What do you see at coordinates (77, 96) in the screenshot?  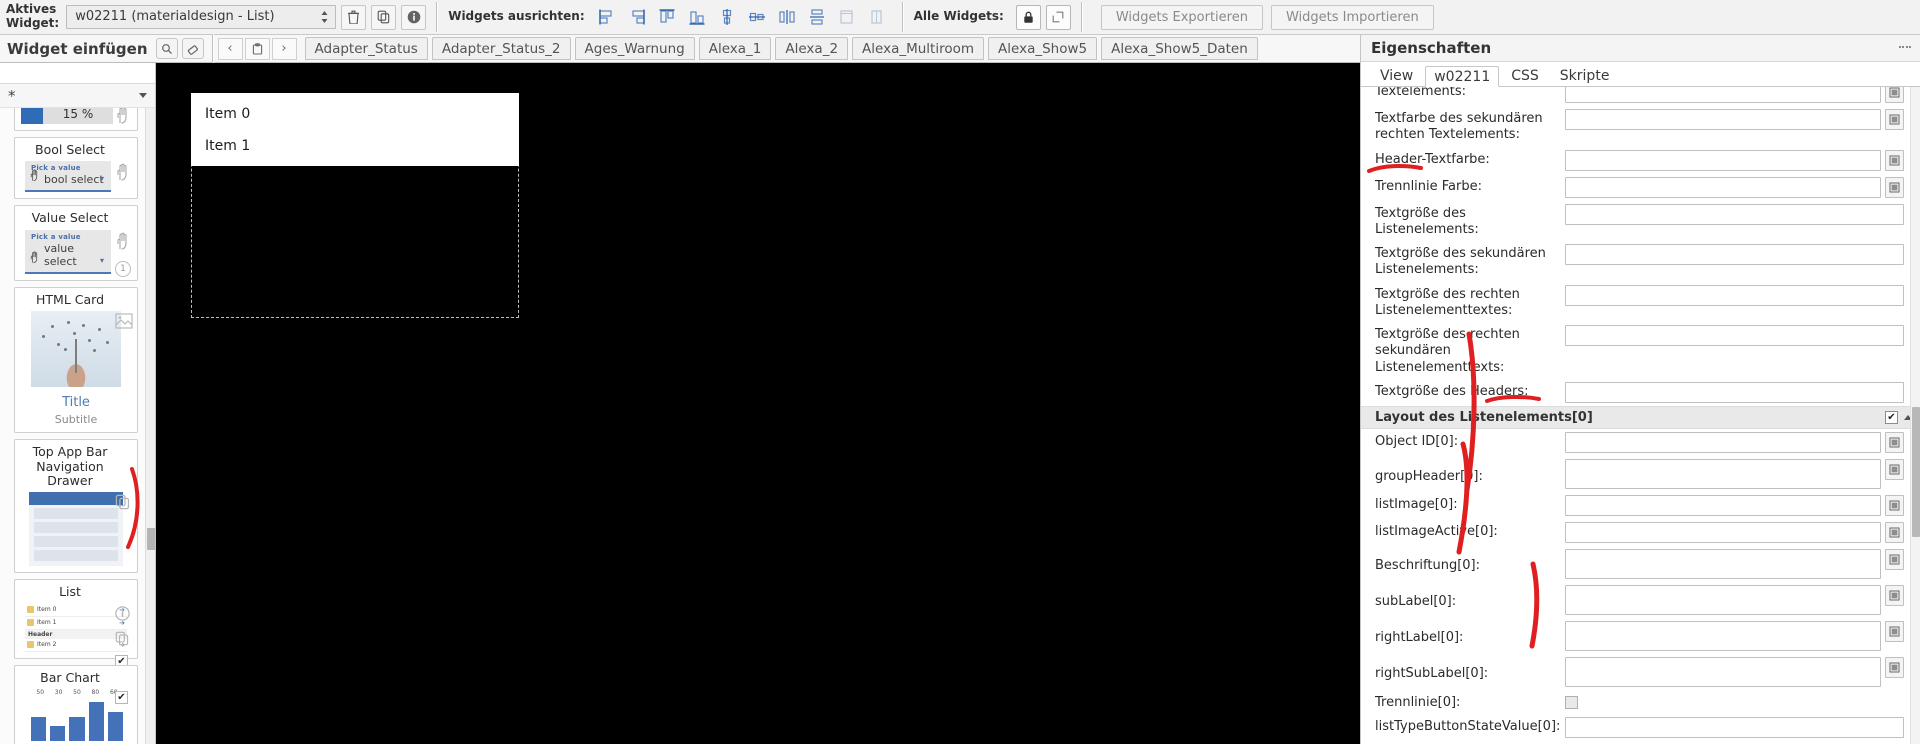 I see `palette-group-row: *` at bounding box center [77, 96].